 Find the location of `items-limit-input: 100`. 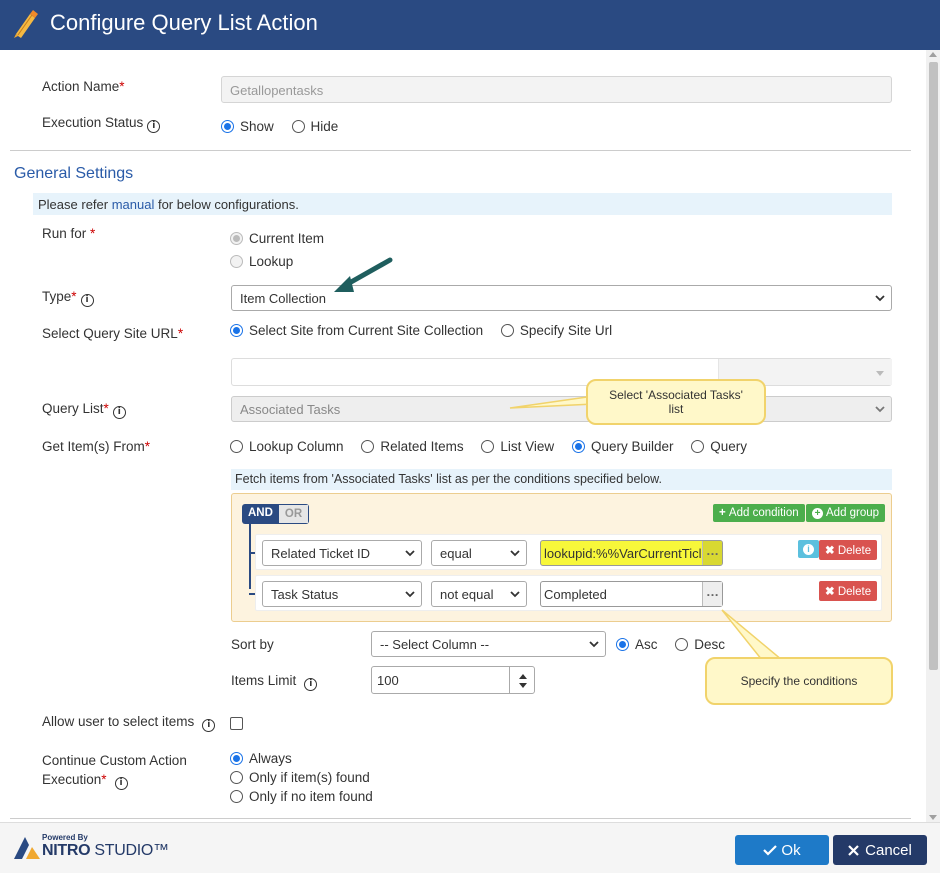

items-limit-input: 100 is located at coordinates (453, 680).